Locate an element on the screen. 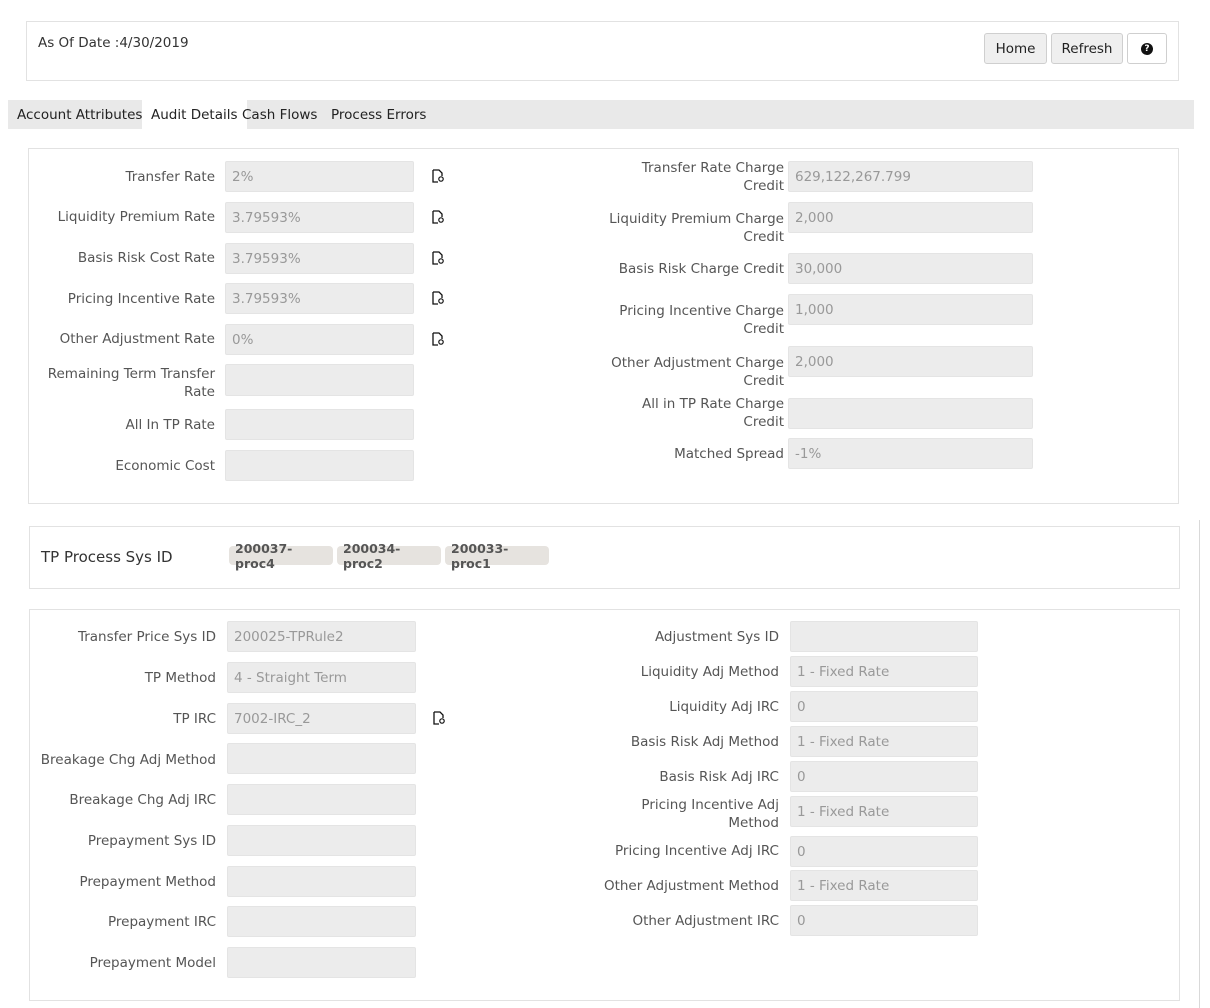  tab-cash-flows: Cash Flows is located at coordinates (279, 114).